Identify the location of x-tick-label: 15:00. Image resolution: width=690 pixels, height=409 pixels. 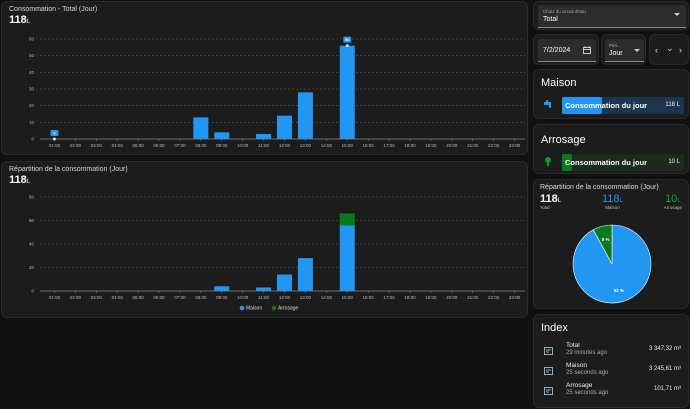
(348, 297).